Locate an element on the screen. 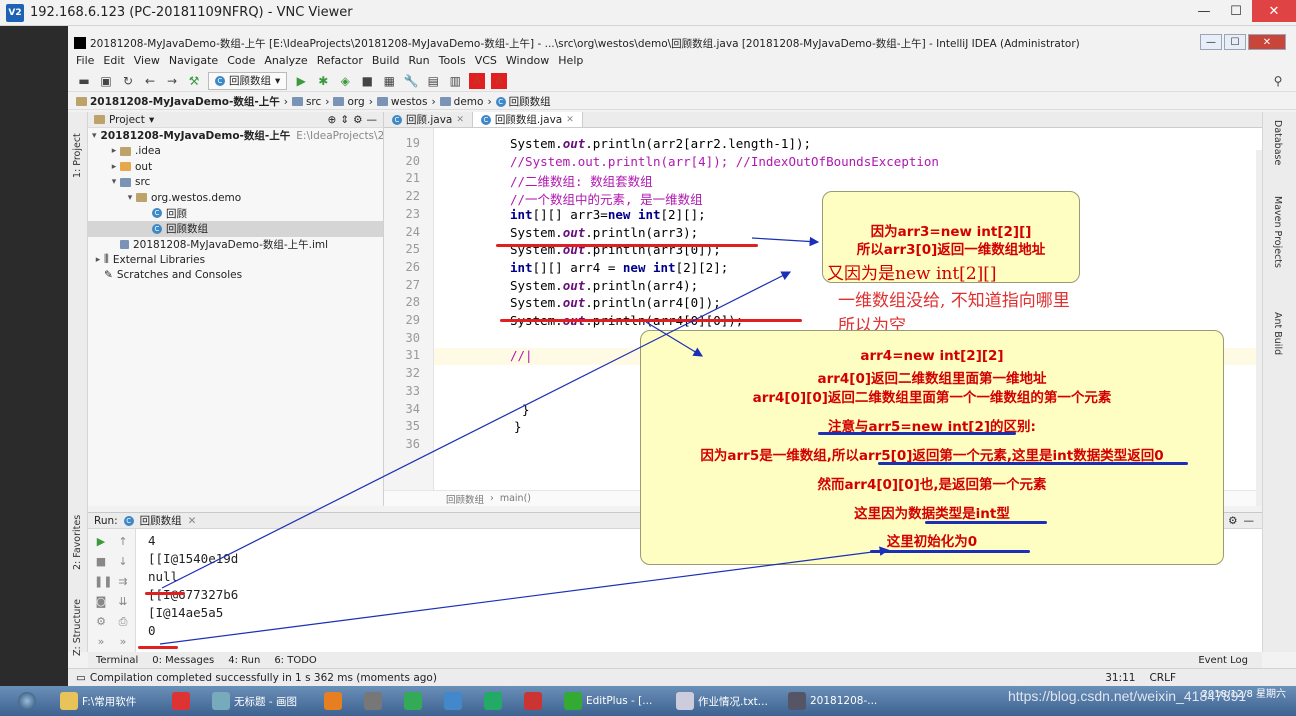  editor-tab: C 回顾.java ✕ is located at coordinates (428, 119).